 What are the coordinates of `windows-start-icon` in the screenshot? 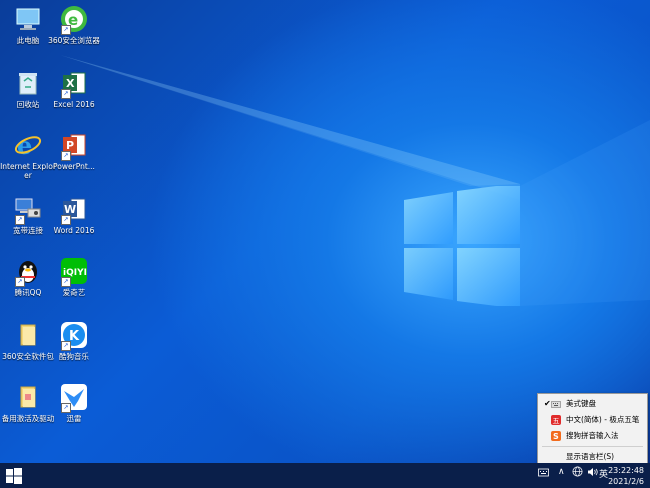 It's located at (14, 476).